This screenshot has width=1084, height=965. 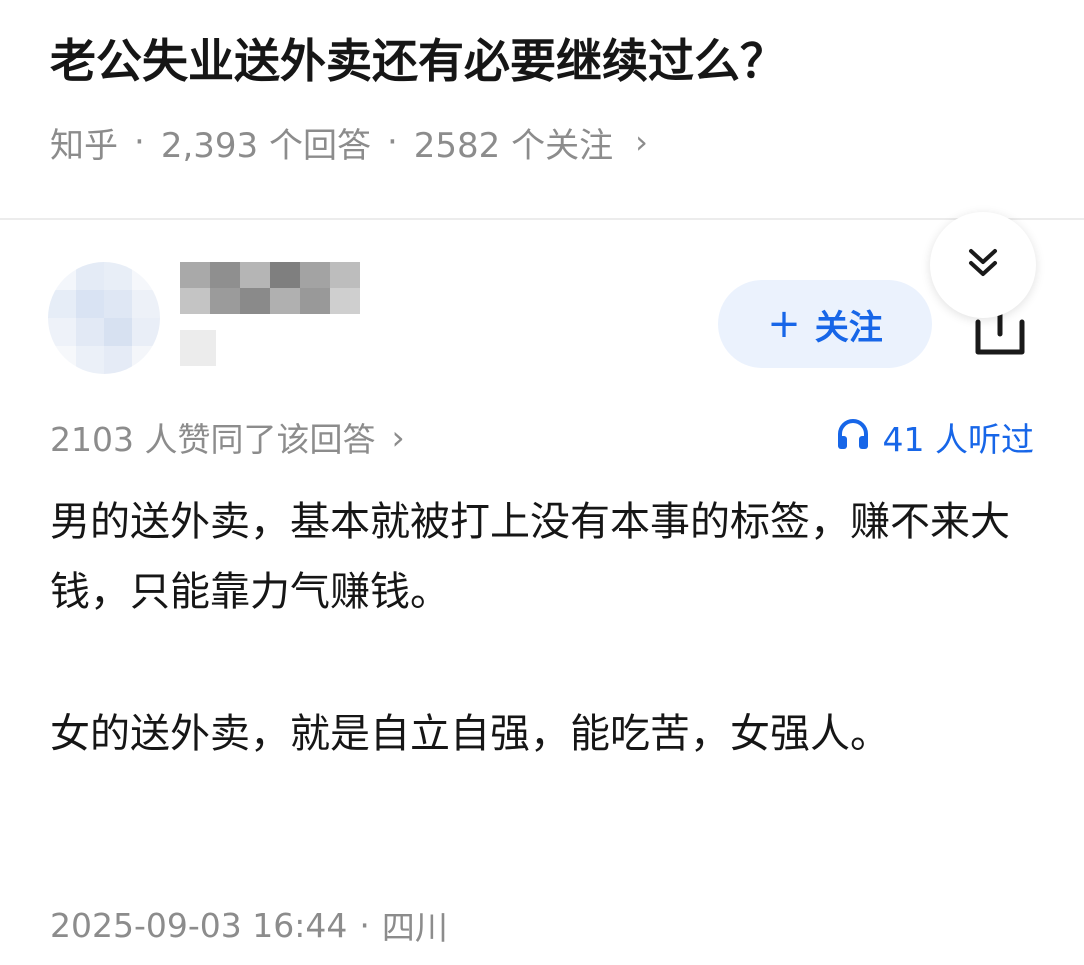 I want to click on collapse-button, so click(x=983, y=265).